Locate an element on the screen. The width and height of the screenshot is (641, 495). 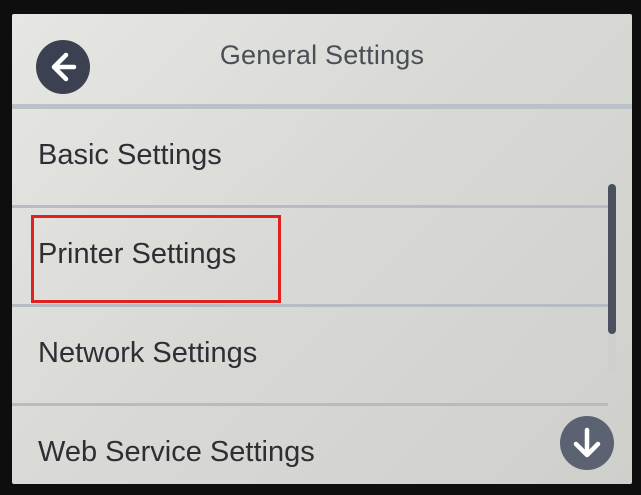
scrollbar is located at coordinates (612, 279).